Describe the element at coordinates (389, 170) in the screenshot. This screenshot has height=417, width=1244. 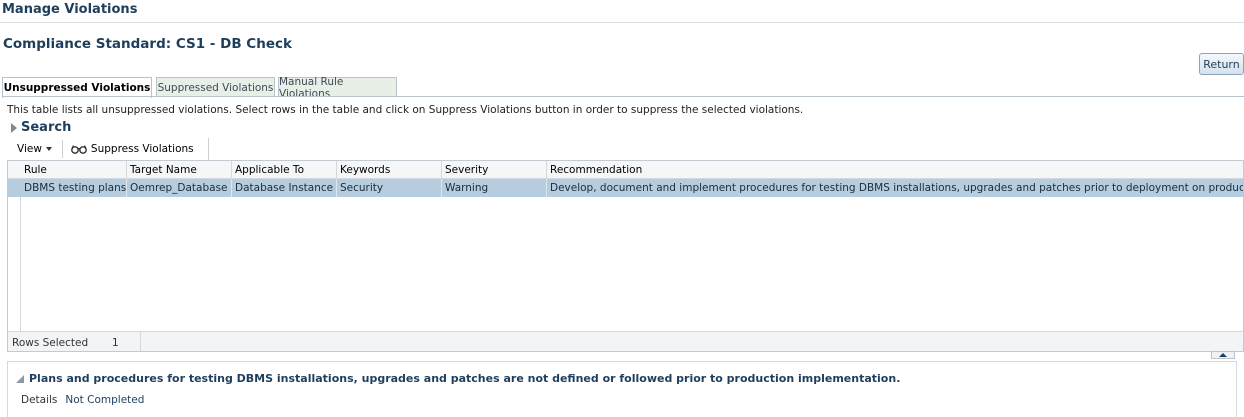
I see `column-header-keywords: Keywords` at that location.